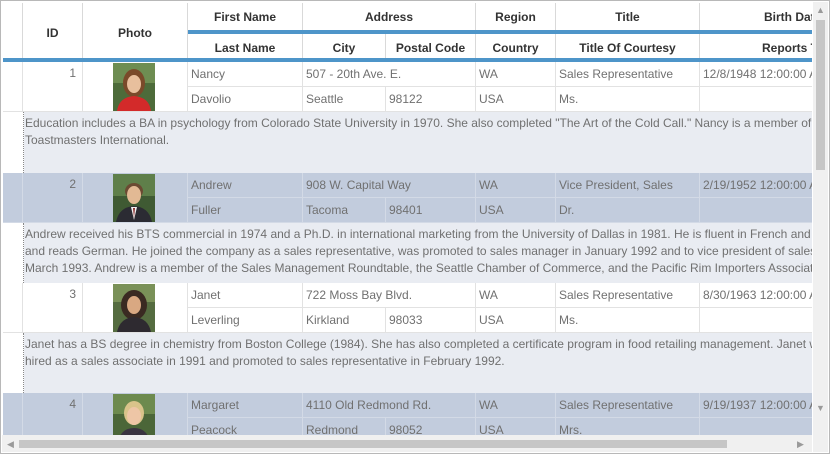 This screenshot has width=830, height=454. I want to click on cell-birth-date: 2/19/1952 12:00:00 AM, so click(756, 185).